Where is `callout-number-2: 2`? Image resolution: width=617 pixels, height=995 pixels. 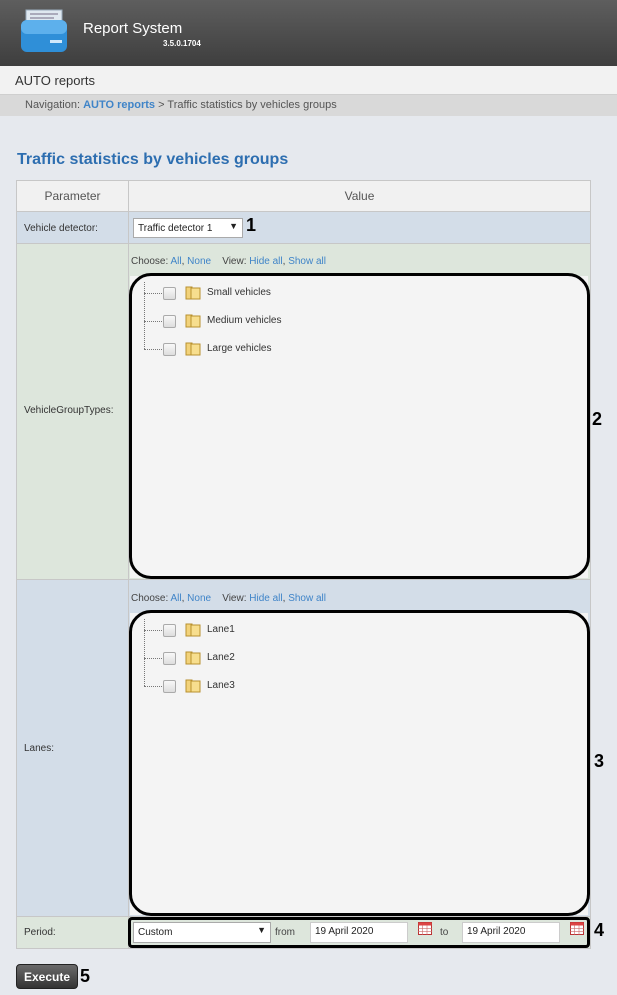 callout-number-2: 2 is located at coordinates (597, 419).